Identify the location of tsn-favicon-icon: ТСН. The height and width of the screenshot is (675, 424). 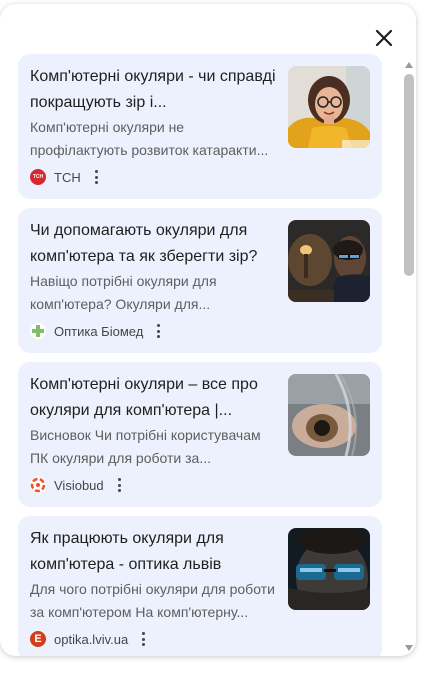
(38, 177).